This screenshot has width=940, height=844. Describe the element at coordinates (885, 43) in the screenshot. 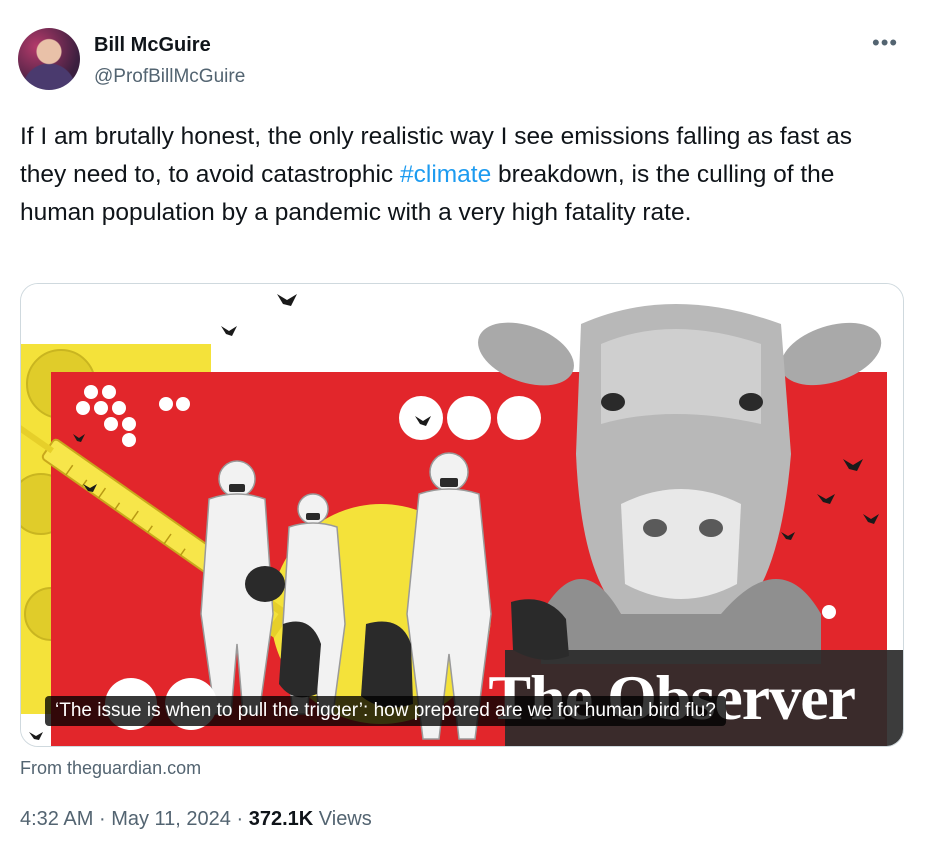

I see `more-options-icon: •••` at that location.